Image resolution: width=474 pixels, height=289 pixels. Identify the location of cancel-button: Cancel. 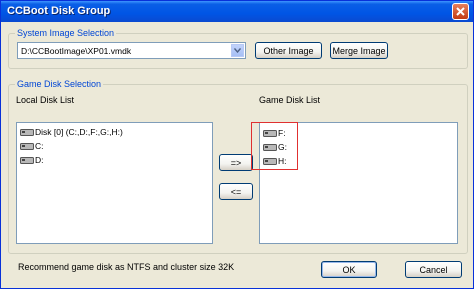
(433, 269).